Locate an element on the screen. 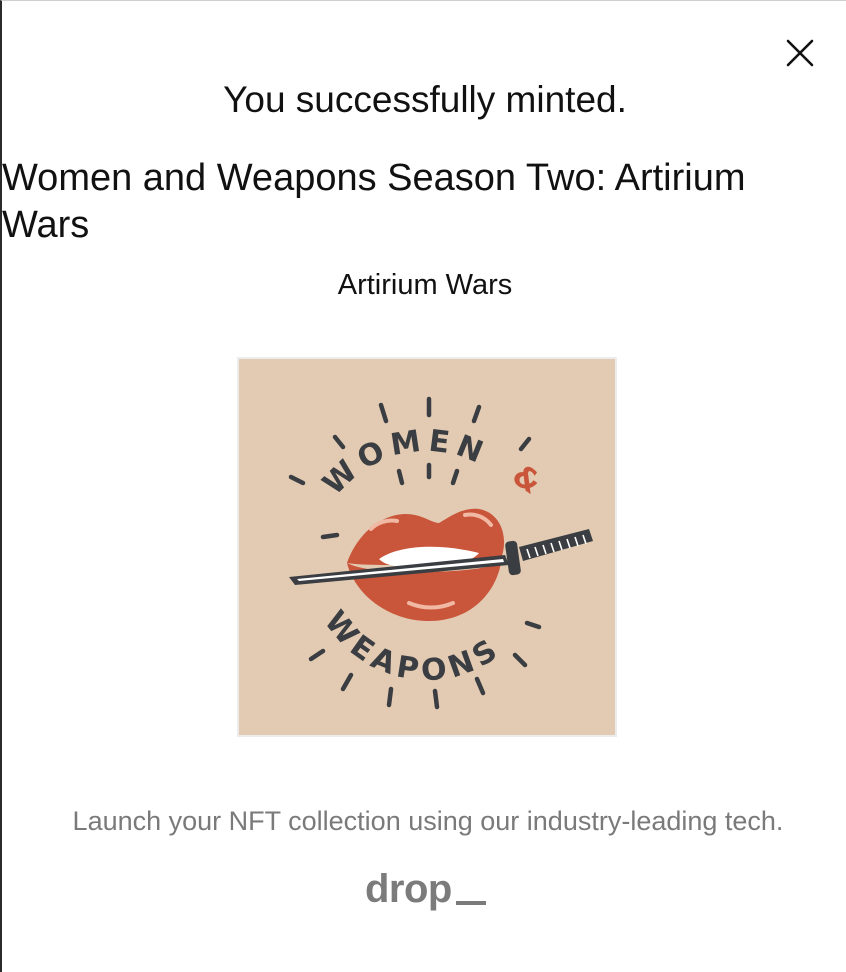  close-icon is located at coordinates (800, 53).